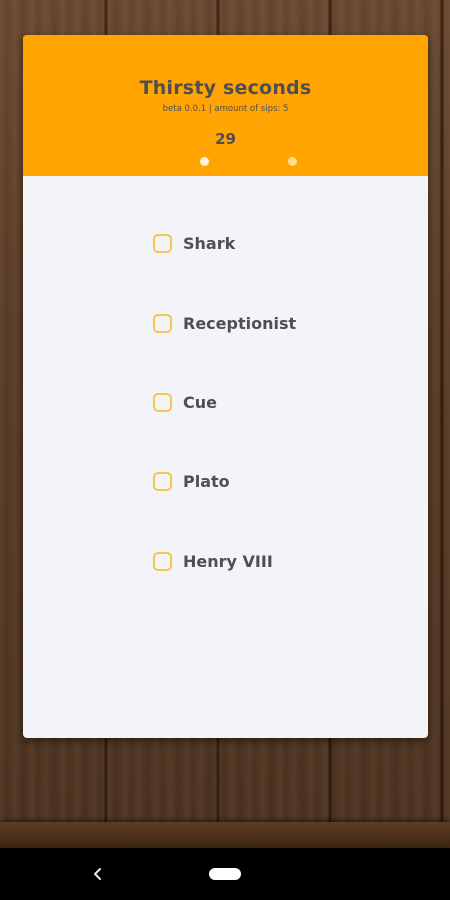 Image resolution: width=450 pixels, height=900 pixels. I want to click on progress-dot-right, so click(292, 161).